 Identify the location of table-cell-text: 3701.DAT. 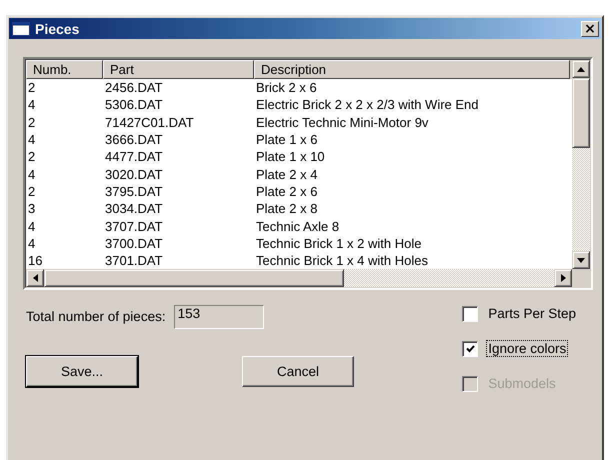
(134, 260).